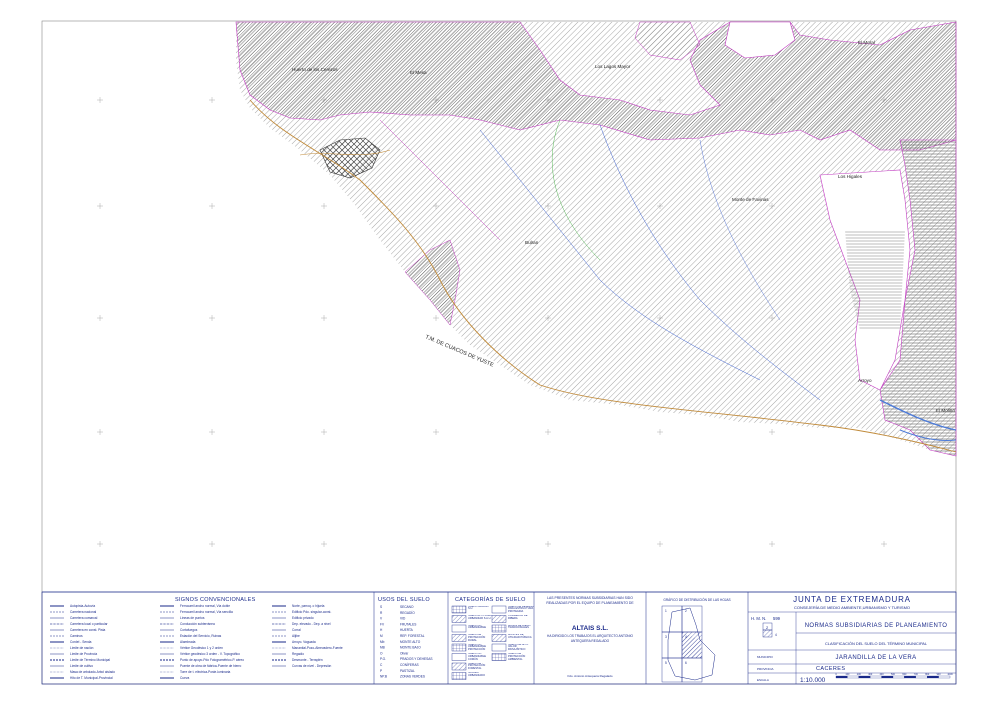 Image resolution: width=1000 pixels, height=706 pixels. What do you see at coordinates (296, 636) in the screenshot?
I see `signo-label: Aljibe` at bounding box center [296, 636].